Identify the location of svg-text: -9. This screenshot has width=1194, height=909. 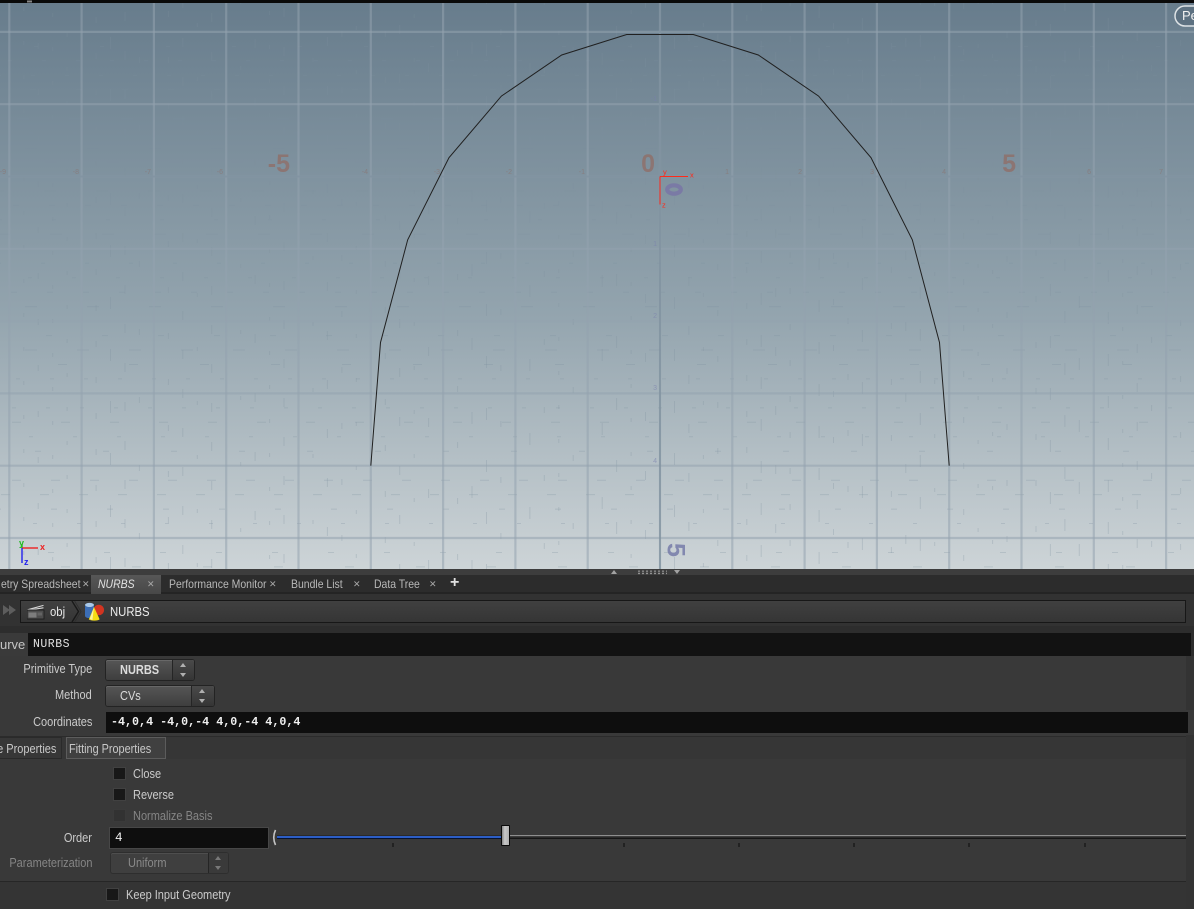
(3, 172).